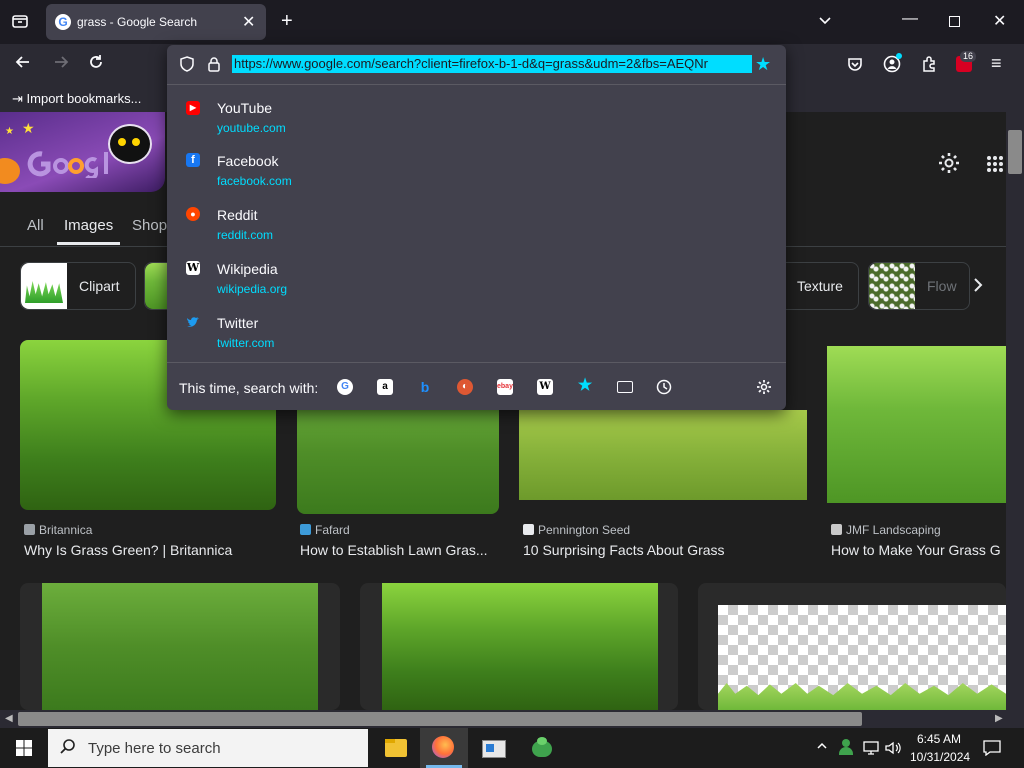  Describe the element at coordinates (61, 64) in the screenshot. I see `forward-icon` at that location.